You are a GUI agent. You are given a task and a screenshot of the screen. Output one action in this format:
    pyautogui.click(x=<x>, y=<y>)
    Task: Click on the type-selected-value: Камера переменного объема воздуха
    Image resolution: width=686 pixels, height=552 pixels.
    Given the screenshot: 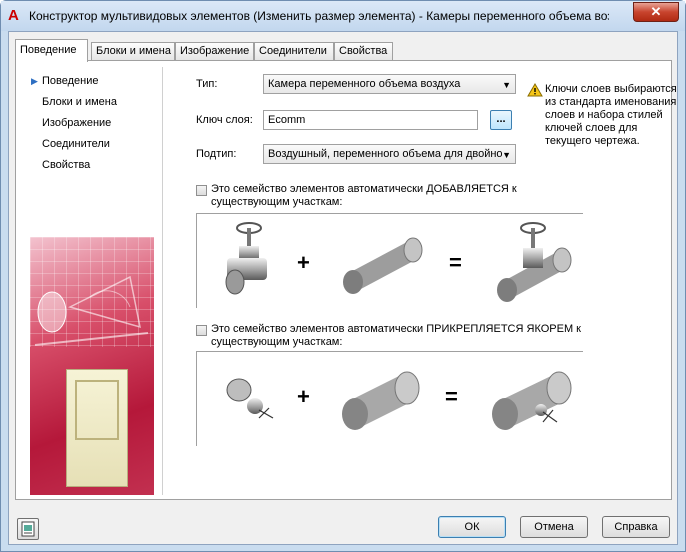 What is the action you would take?
    pyautogui.click(x=364, y=84)
    